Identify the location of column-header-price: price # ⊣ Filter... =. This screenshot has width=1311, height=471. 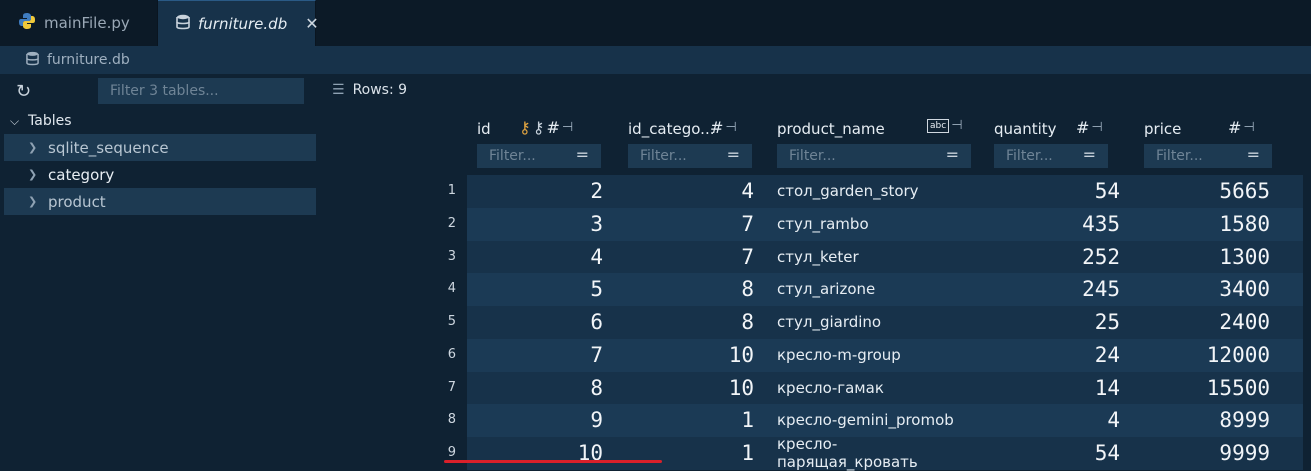
(1209, 147).